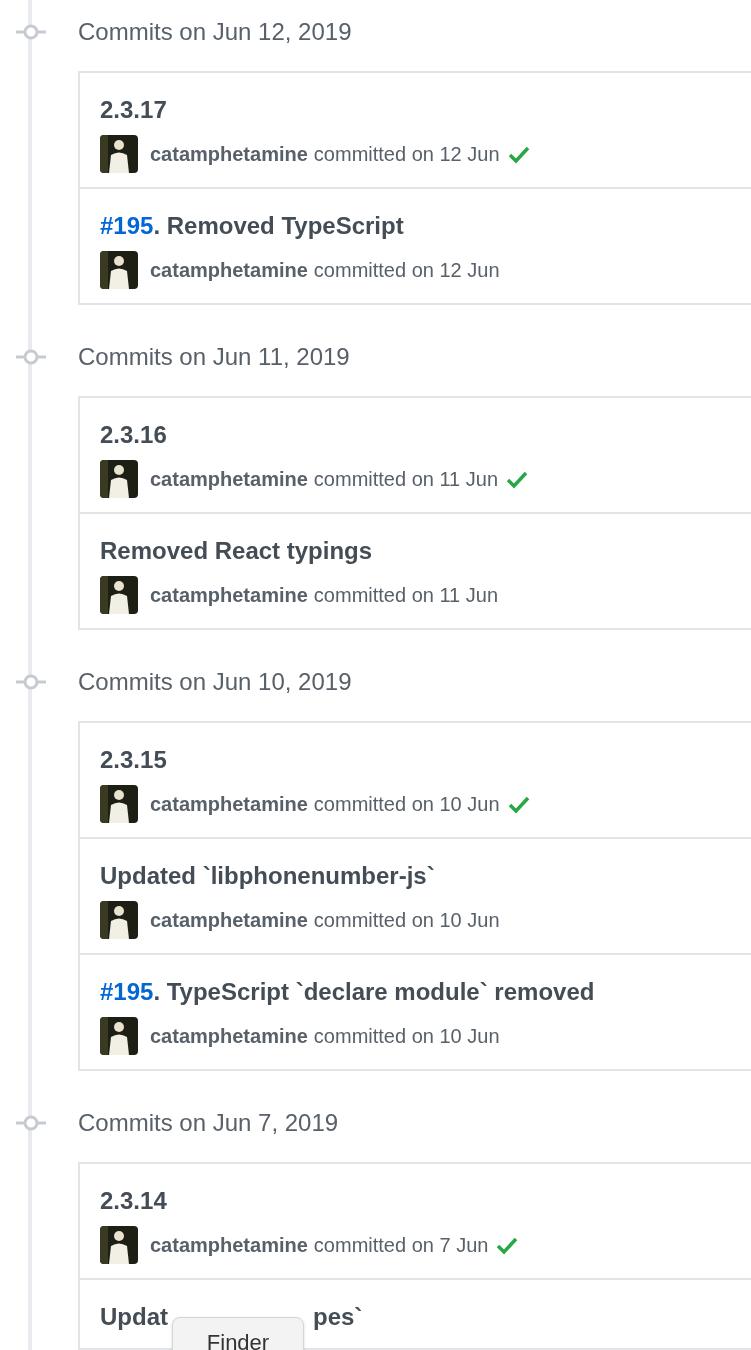 Image resolution: width=751 pixels, height=1350 pixels. Describe the element at coordinates (208, 1122) in the screenshot. I see `date-heading: Commits on Jun 7, 2019` at that location.